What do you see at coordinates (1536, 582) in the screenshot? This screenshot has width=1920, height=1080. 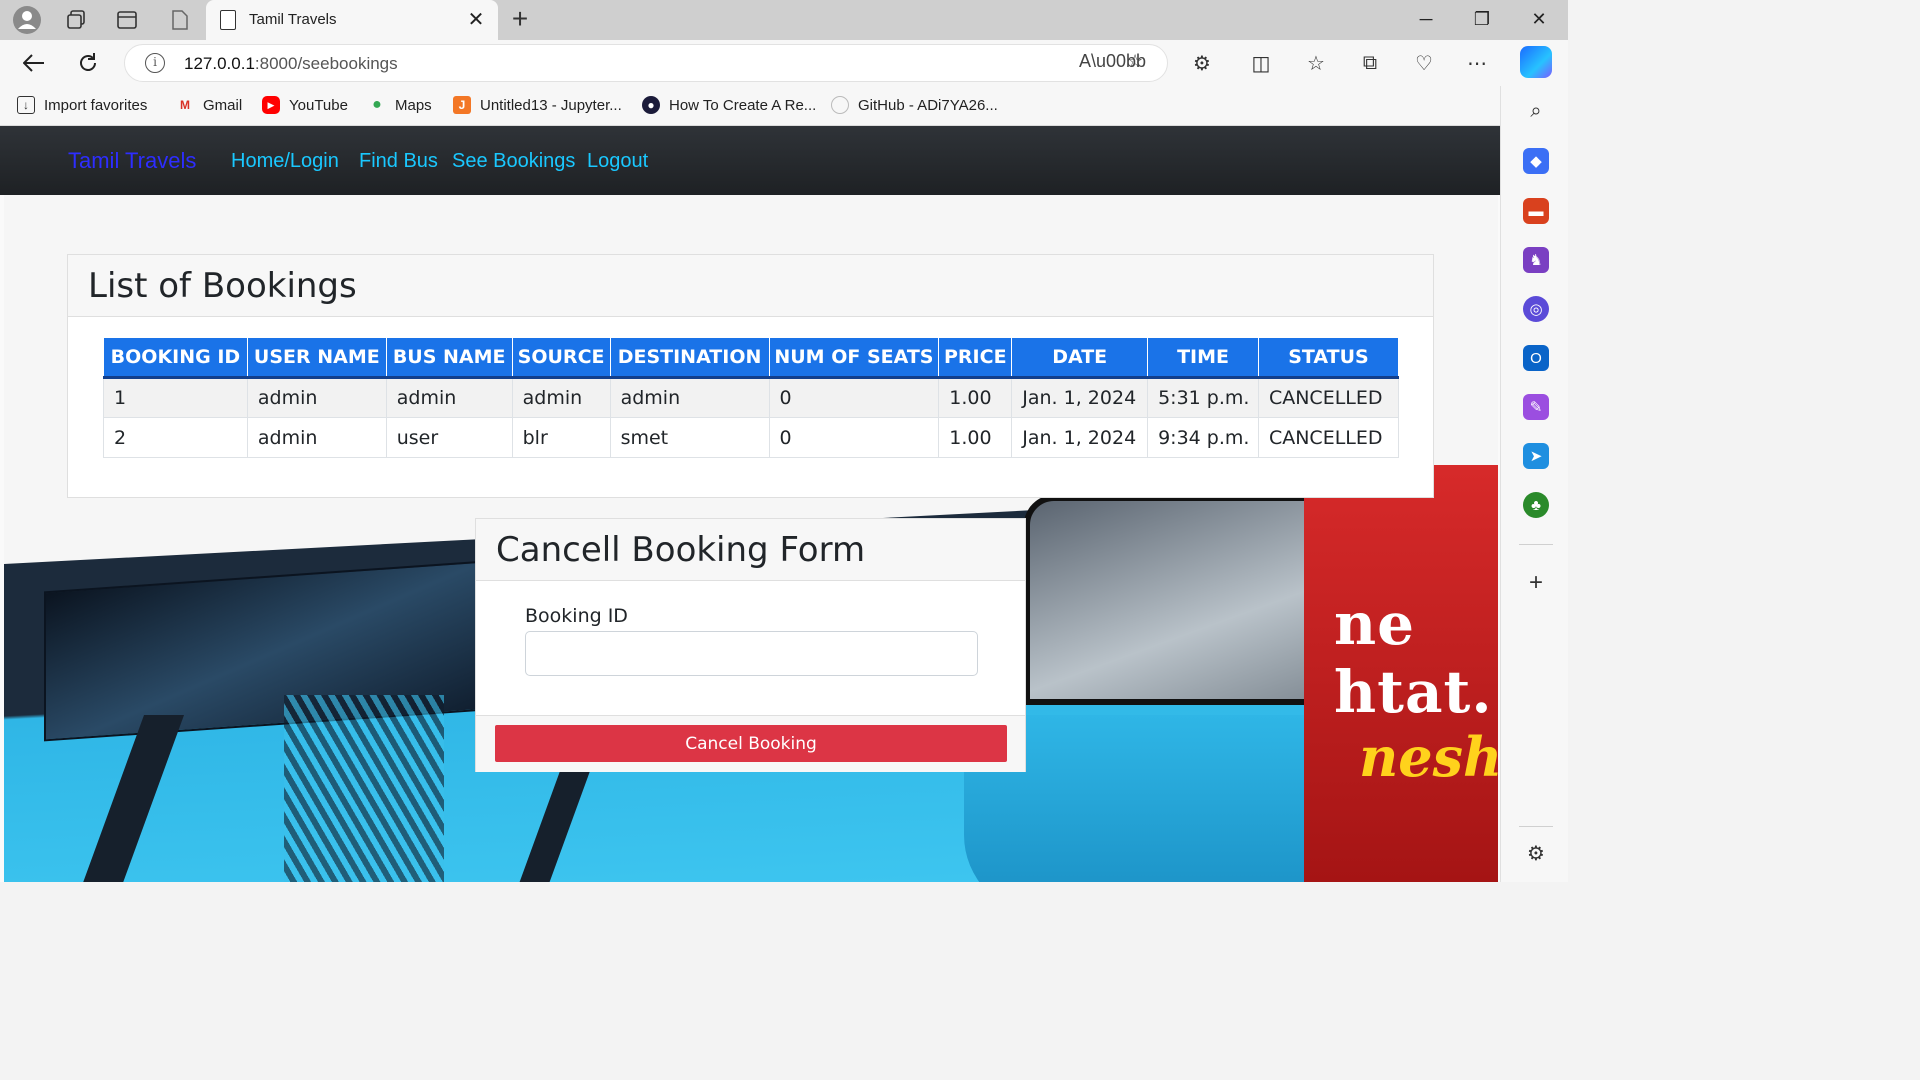 I see `sidebar-add-icon: +` at bounding box center [1536, 582].